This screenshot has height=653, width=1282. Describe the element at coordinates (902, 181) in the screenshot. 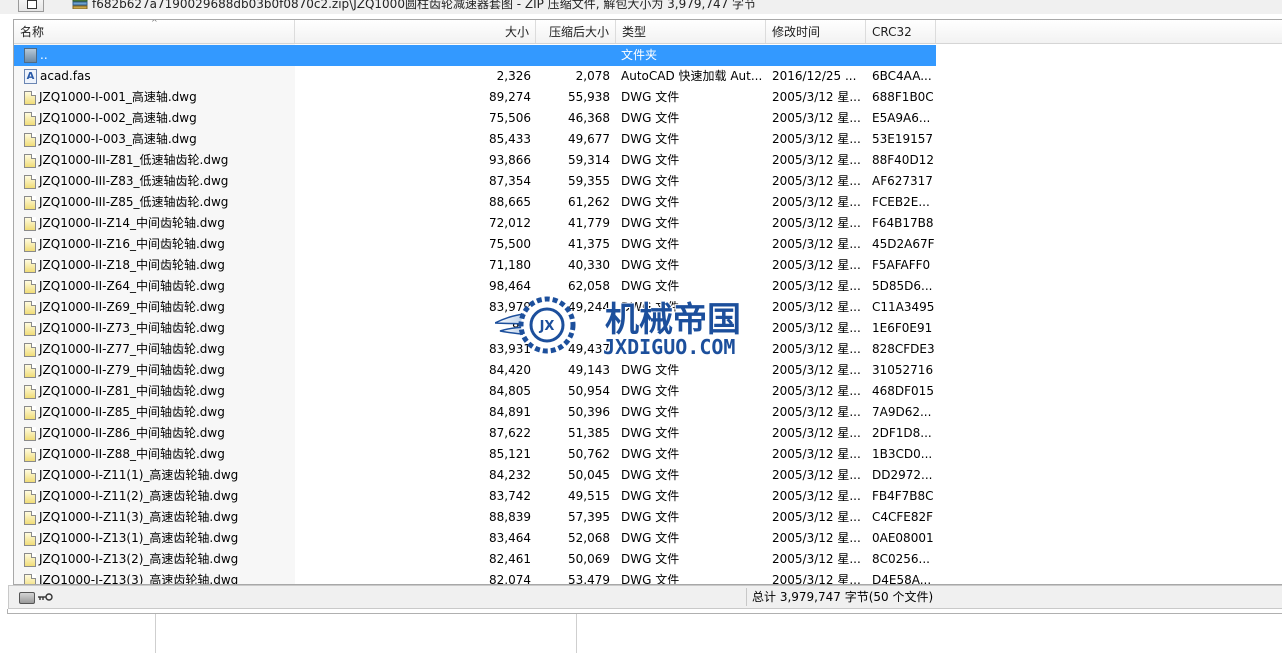

I see `file-crc32: AF627317` at that location.